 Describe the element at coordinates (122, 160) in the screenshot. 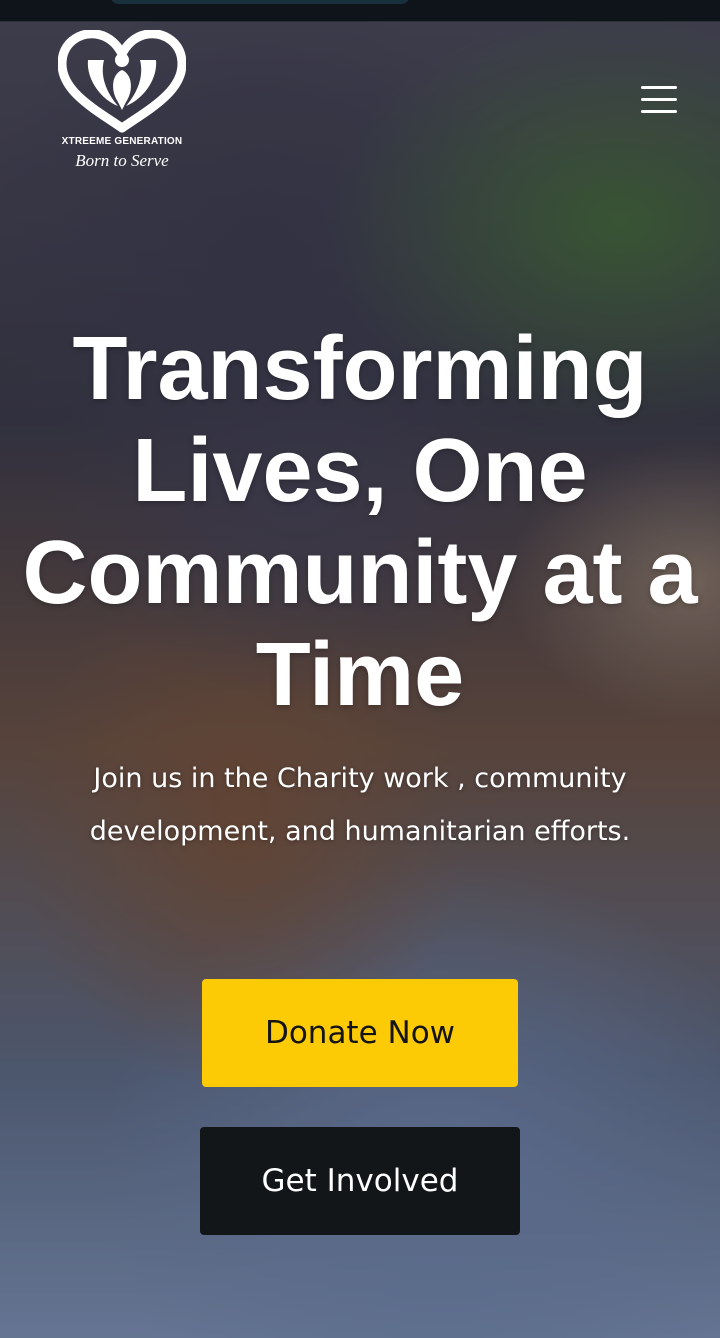

I see `logo-tagline: Born to Serve` at that location.